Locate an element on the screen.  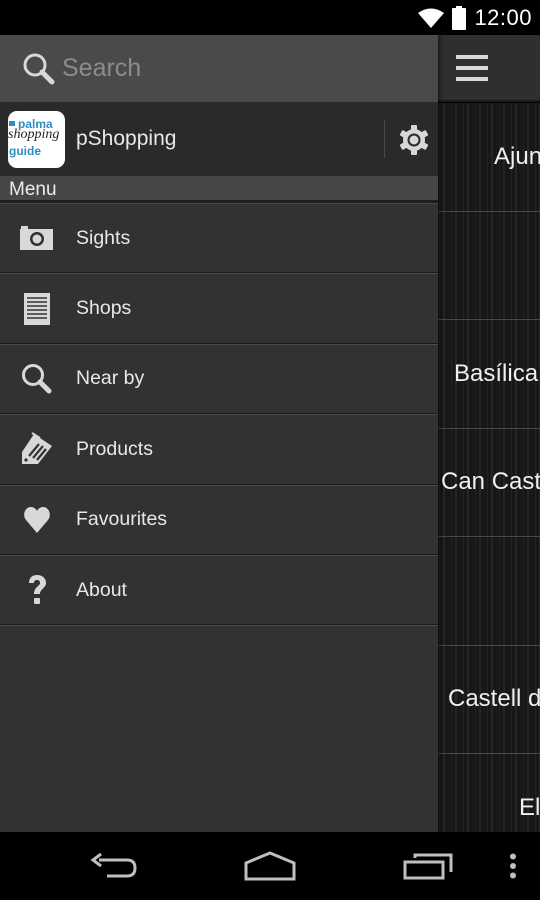
list-item-label: El is located at coordinates (529, 807).